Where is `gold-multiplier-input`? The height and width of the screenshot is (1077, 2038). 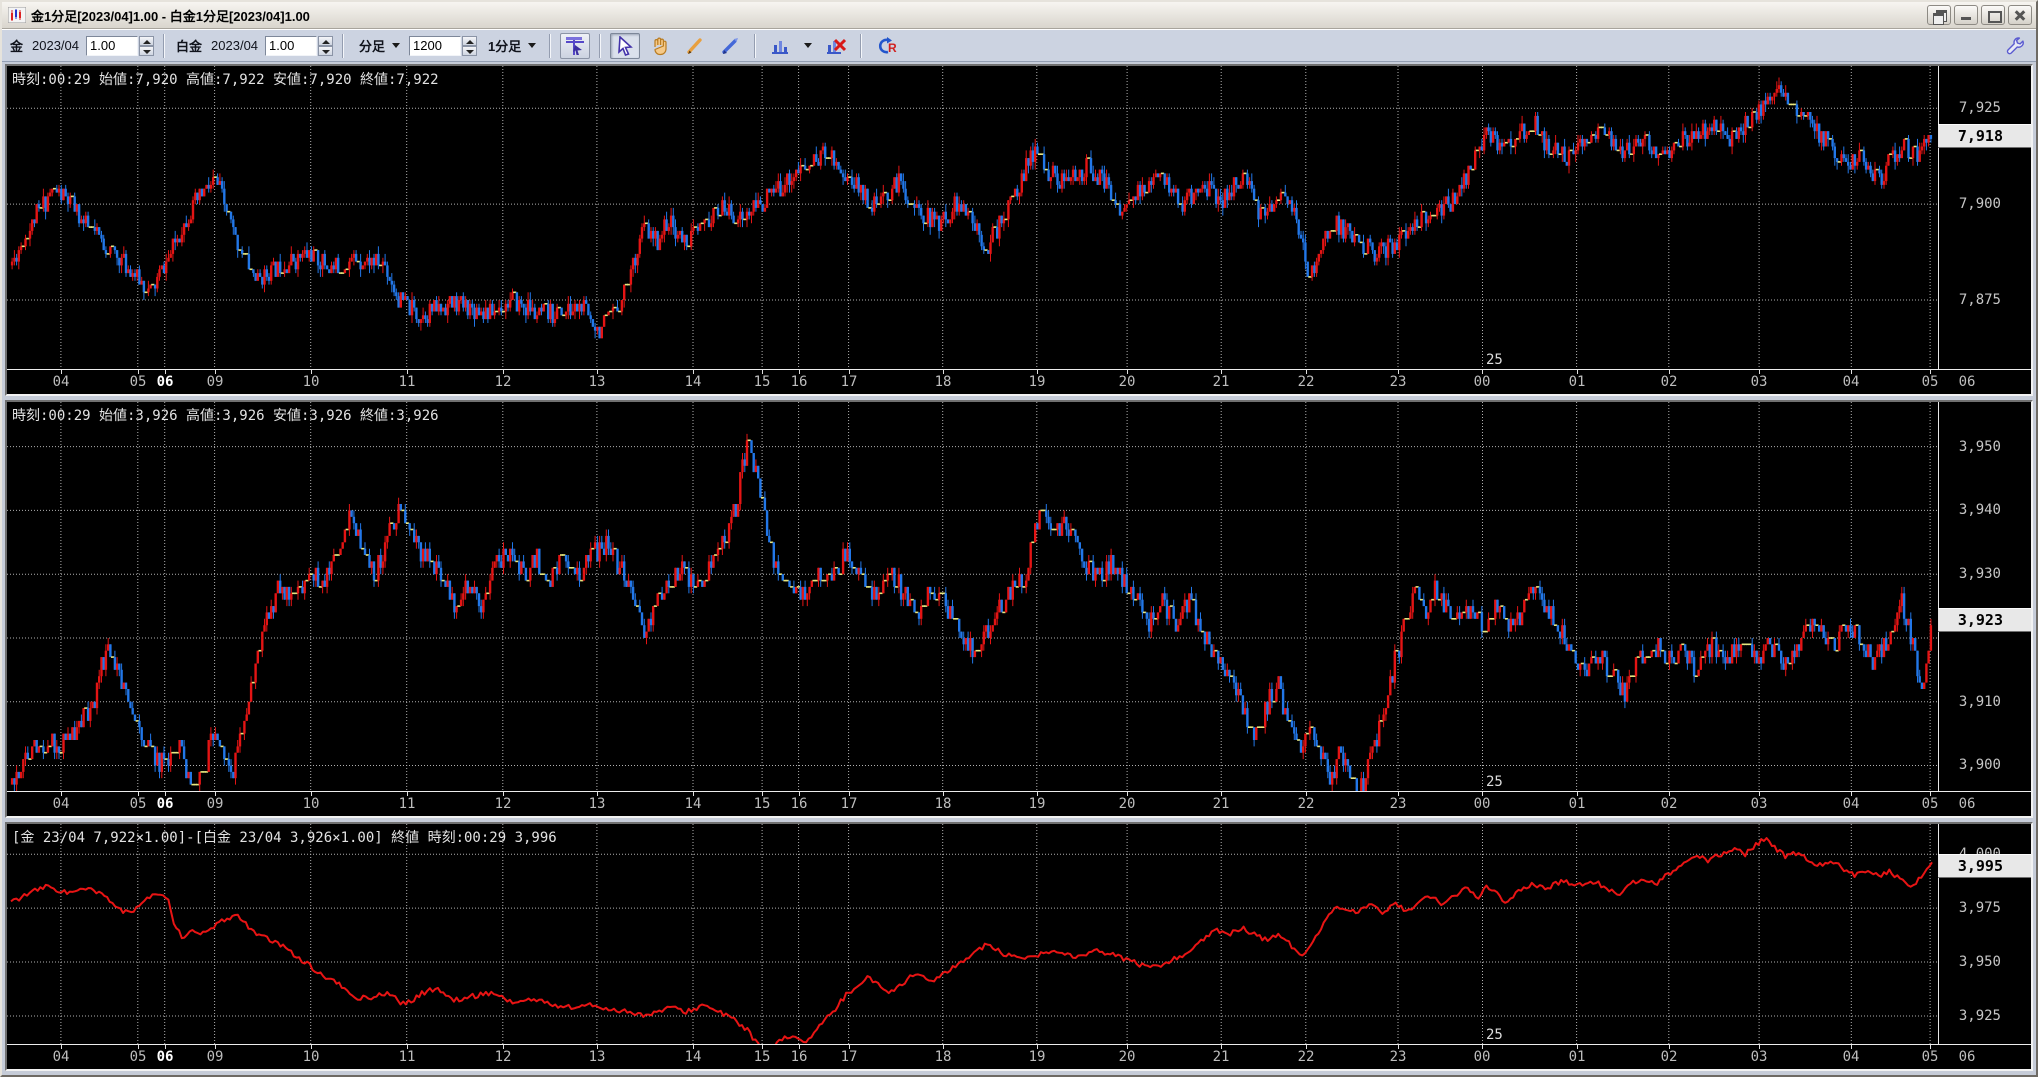 gold-multiplier-input is located at coordinates (112, 45).